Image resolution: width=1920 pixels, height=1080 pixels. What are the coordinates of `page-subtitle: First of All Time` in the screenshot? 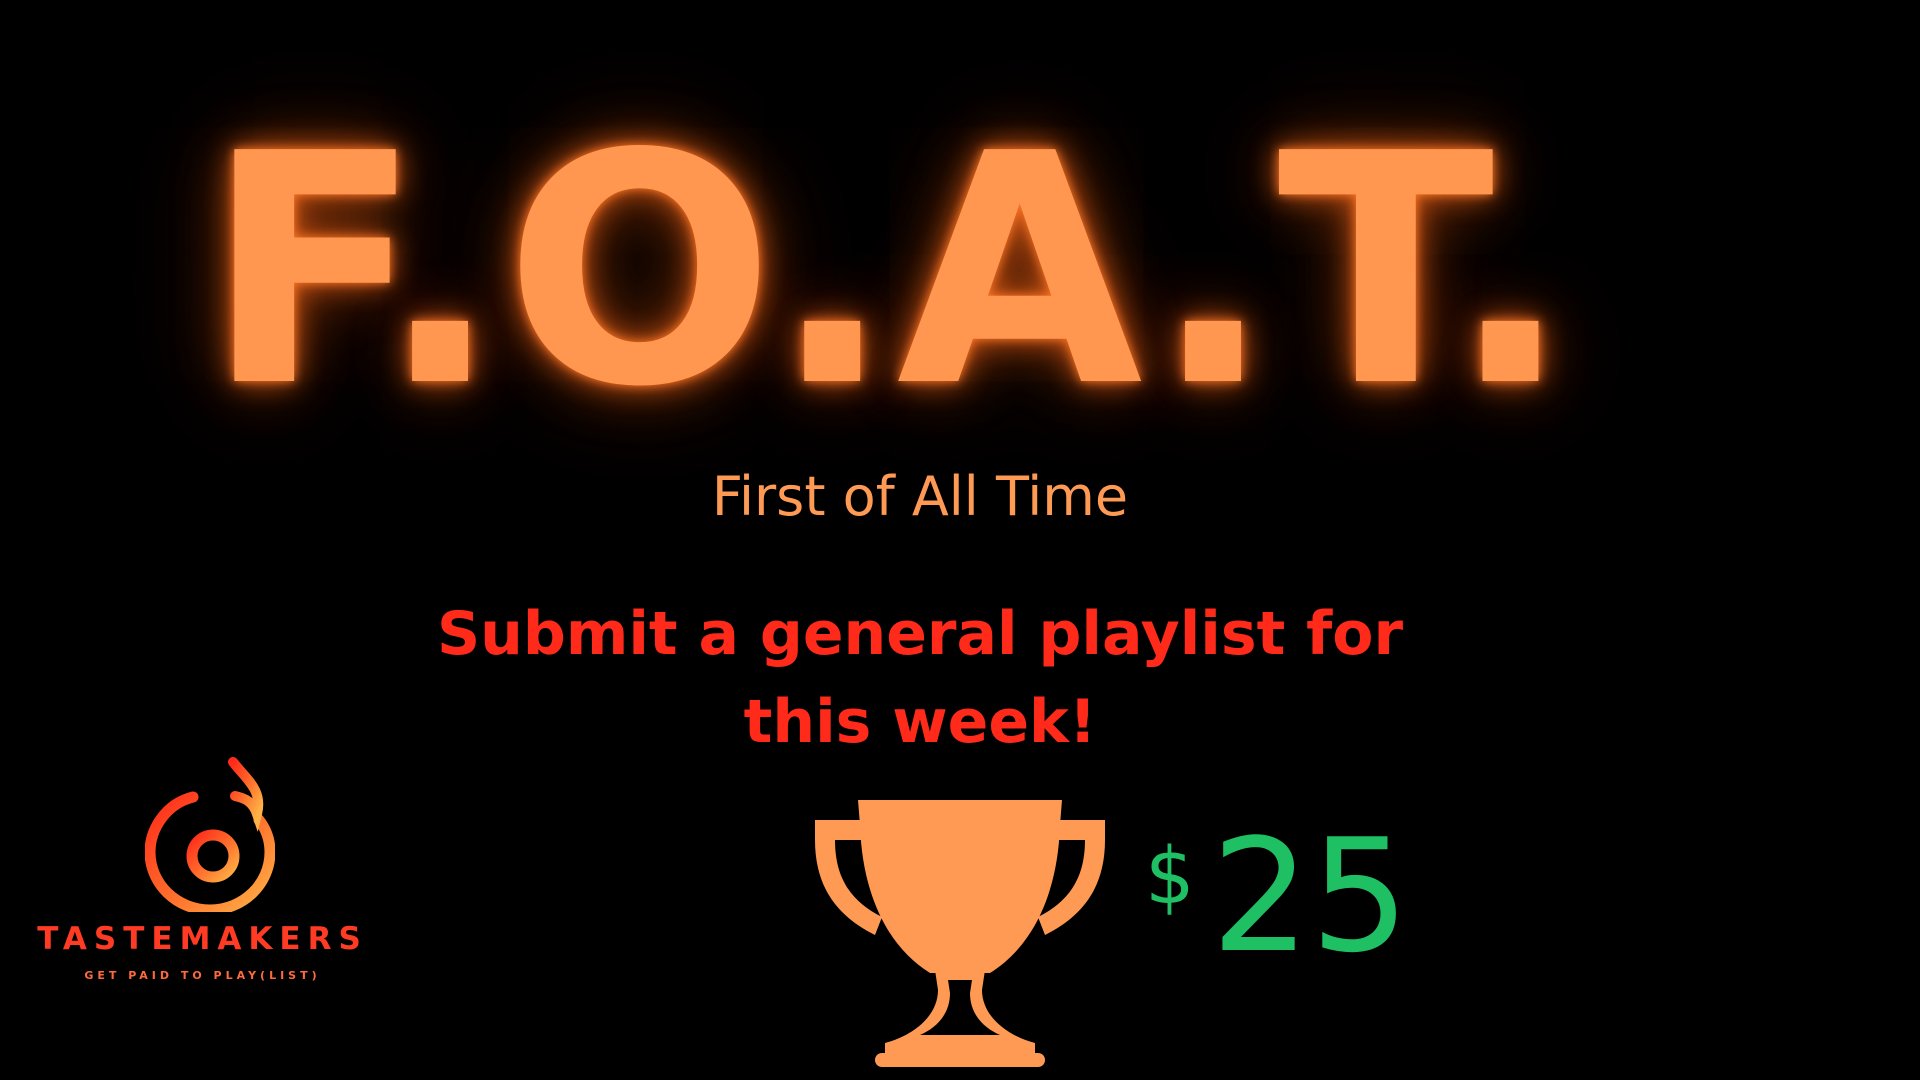 It's located at (920, 496).